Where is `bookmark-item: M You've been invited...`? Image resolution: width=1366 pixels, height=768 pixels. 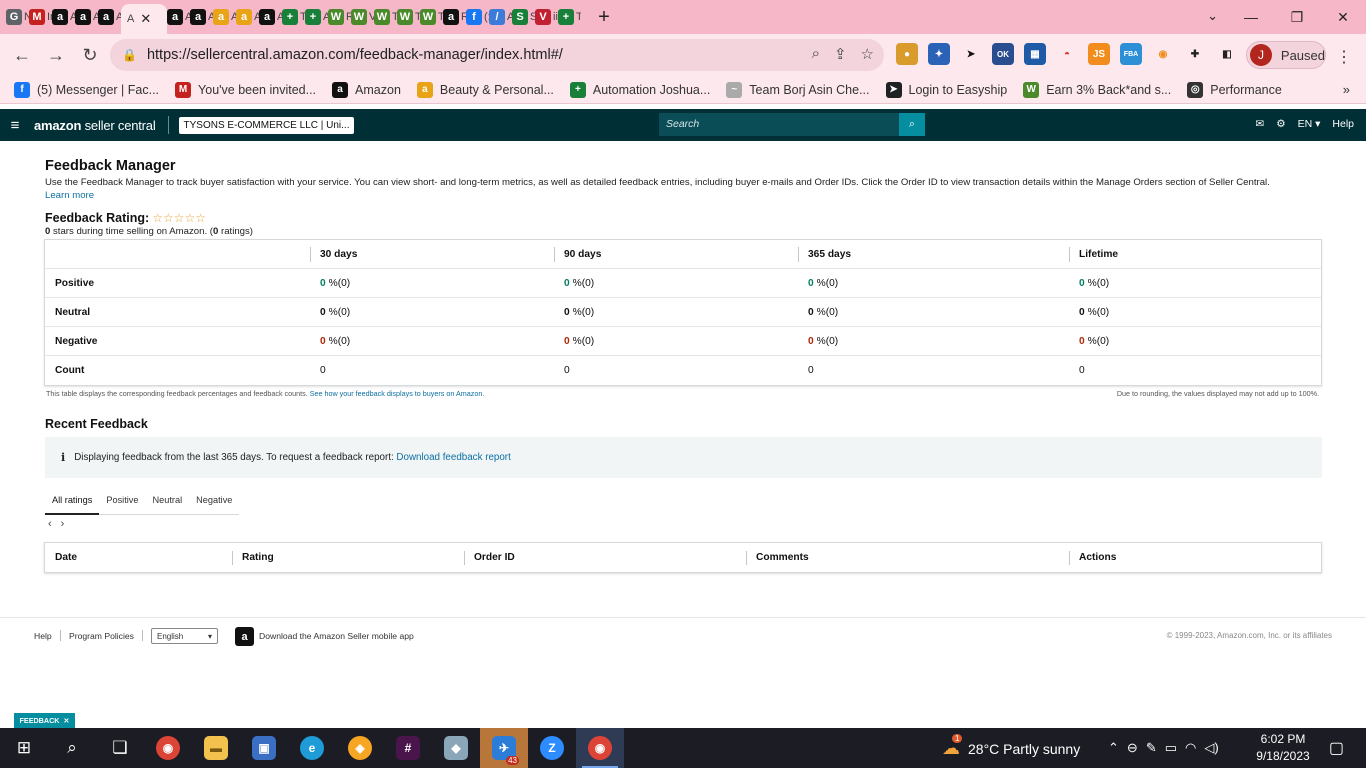 bookmark-item: M You've been invited... is located at coordinates (245, 89).